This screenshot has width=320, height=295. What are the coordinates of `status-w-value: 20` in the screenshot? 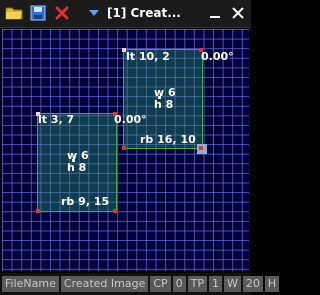 It's located at (252, 284).